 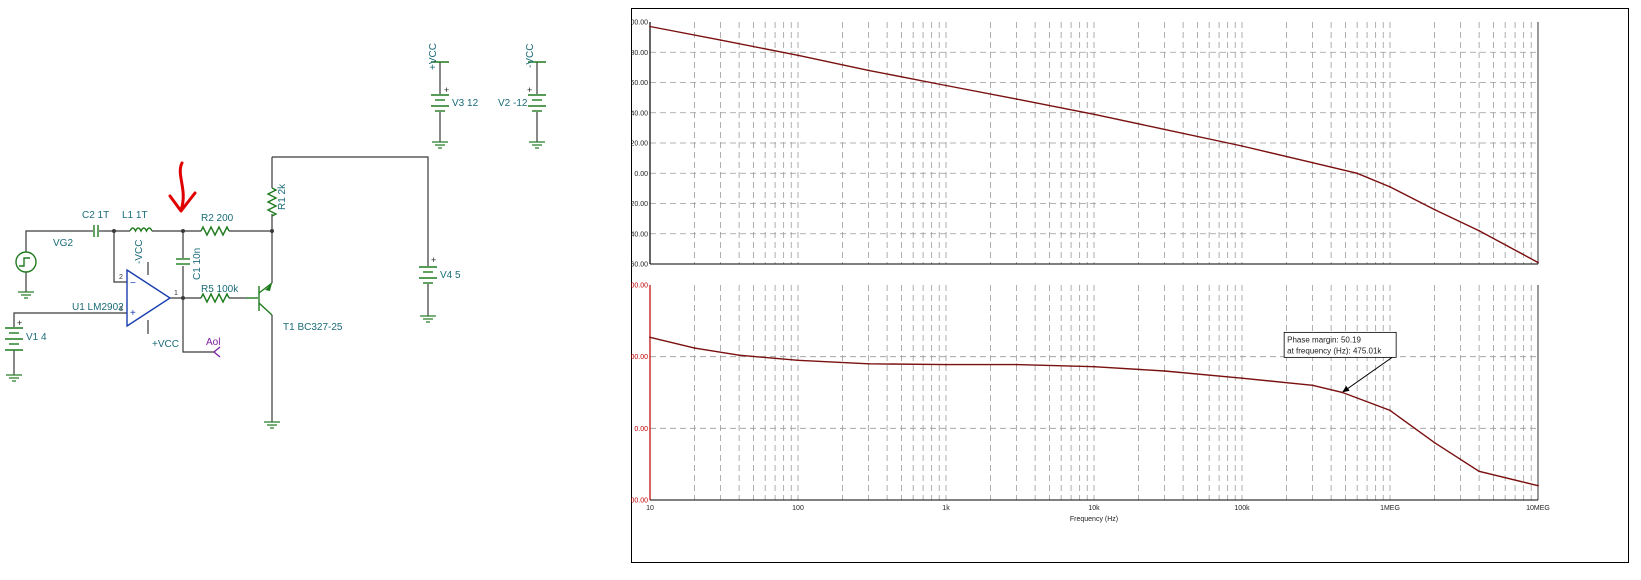 What do you see at coordinates (63, 243) in the screenshot?
I see `vg2-label: VG2` at bounding box center [63, 243].